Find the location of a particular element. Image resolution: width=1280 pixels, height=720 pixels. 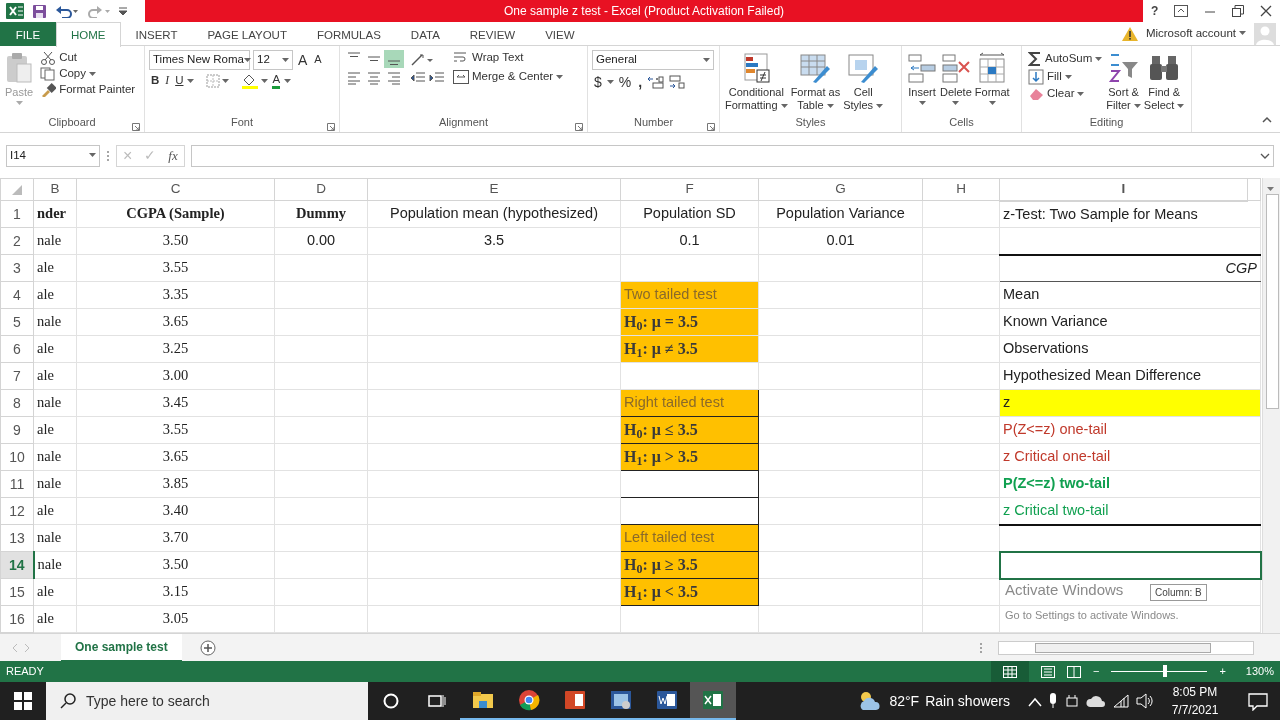

undo-icon is located at coordinates (67, 11).